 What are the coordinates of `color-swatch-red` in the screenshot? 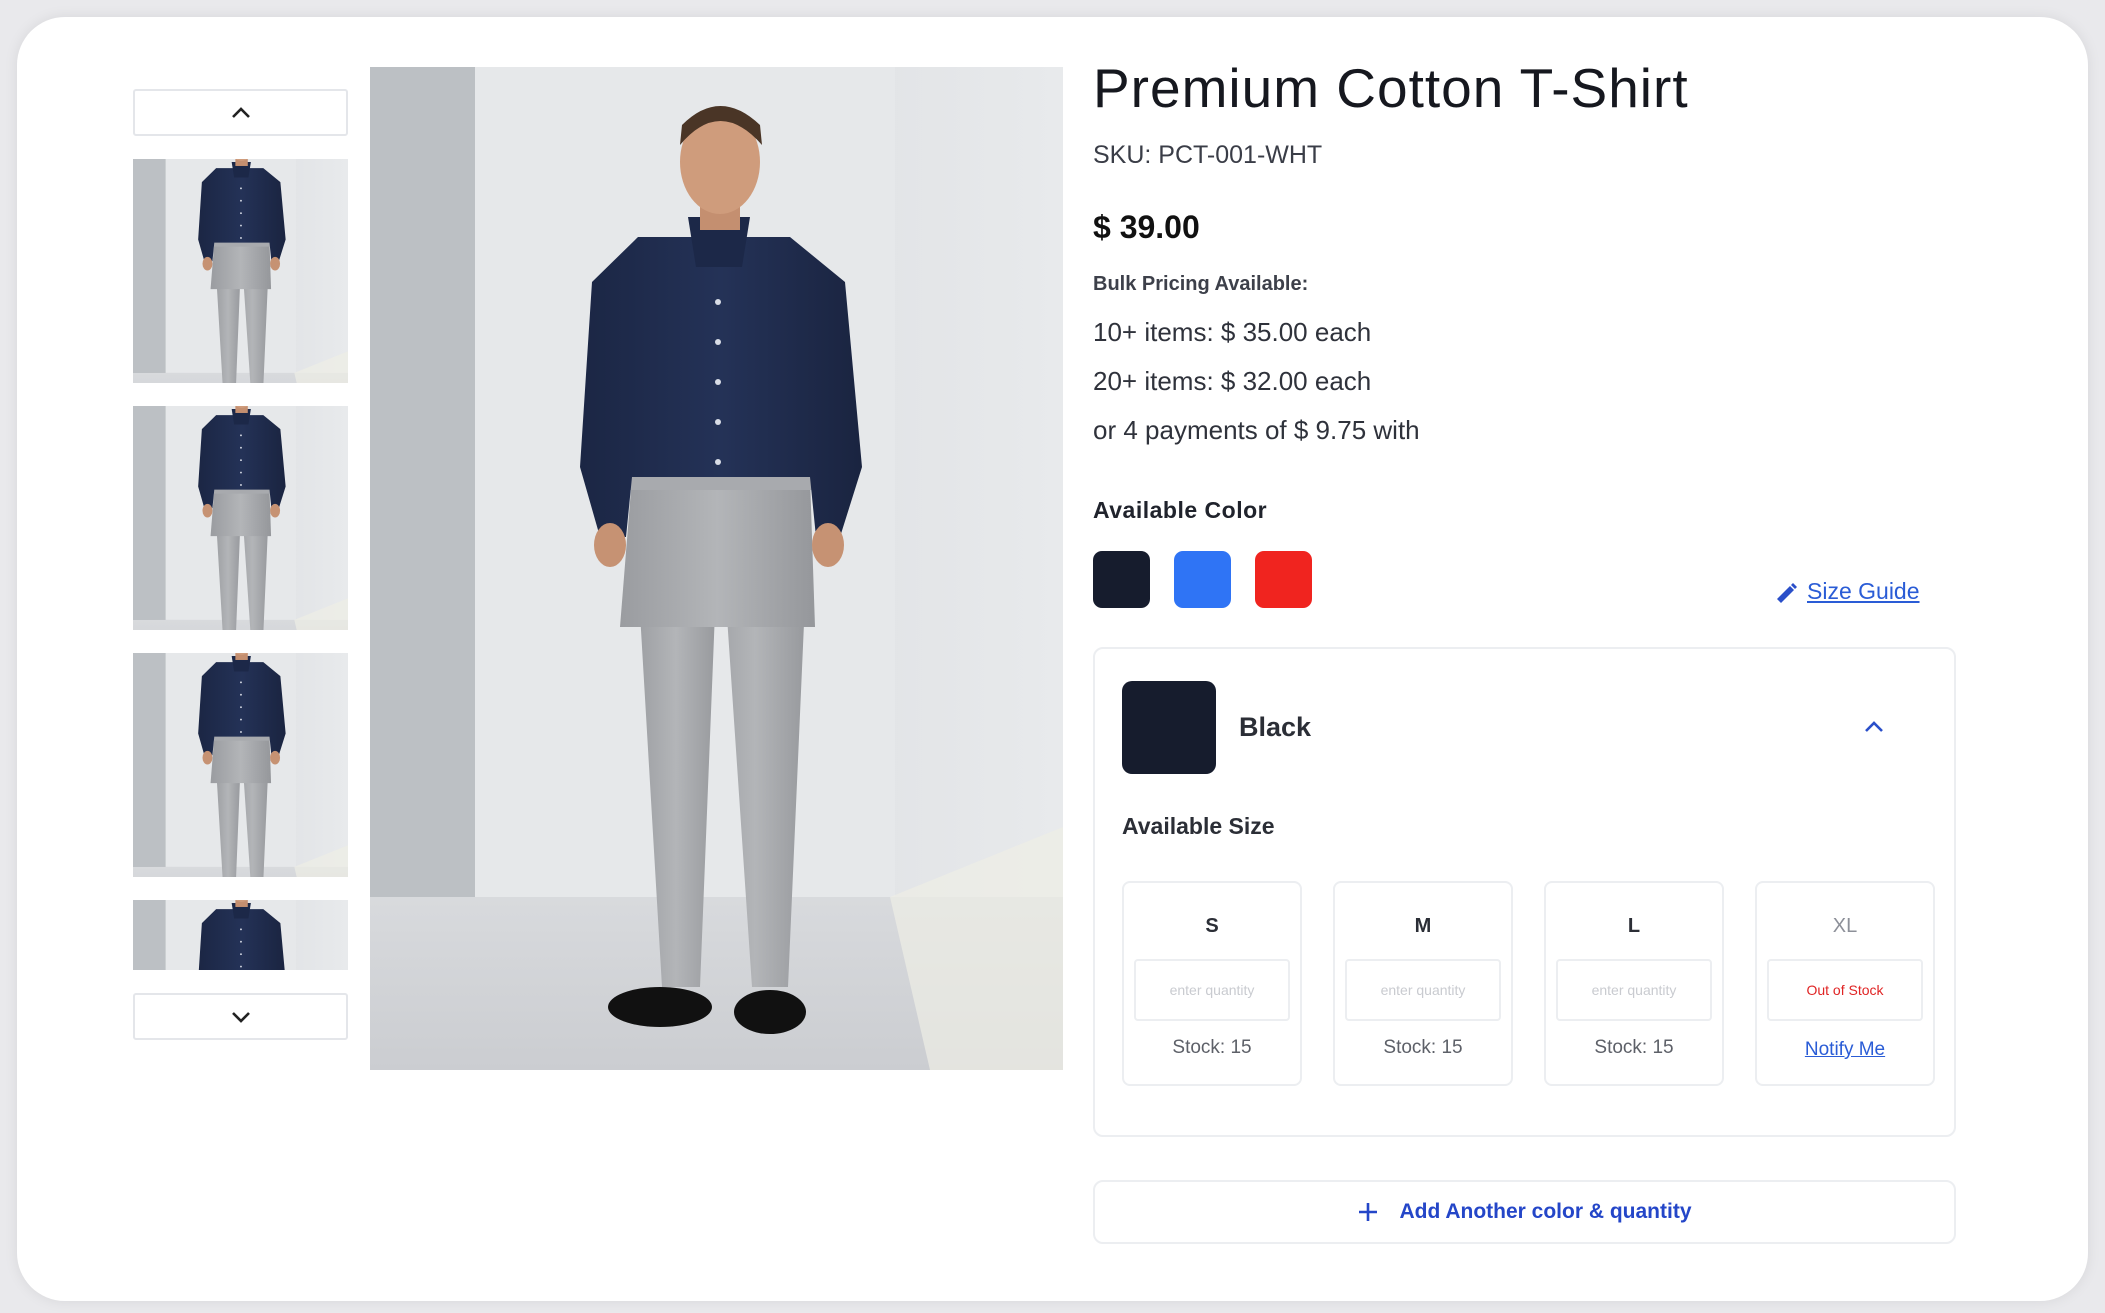 It's located at (1283, 579).